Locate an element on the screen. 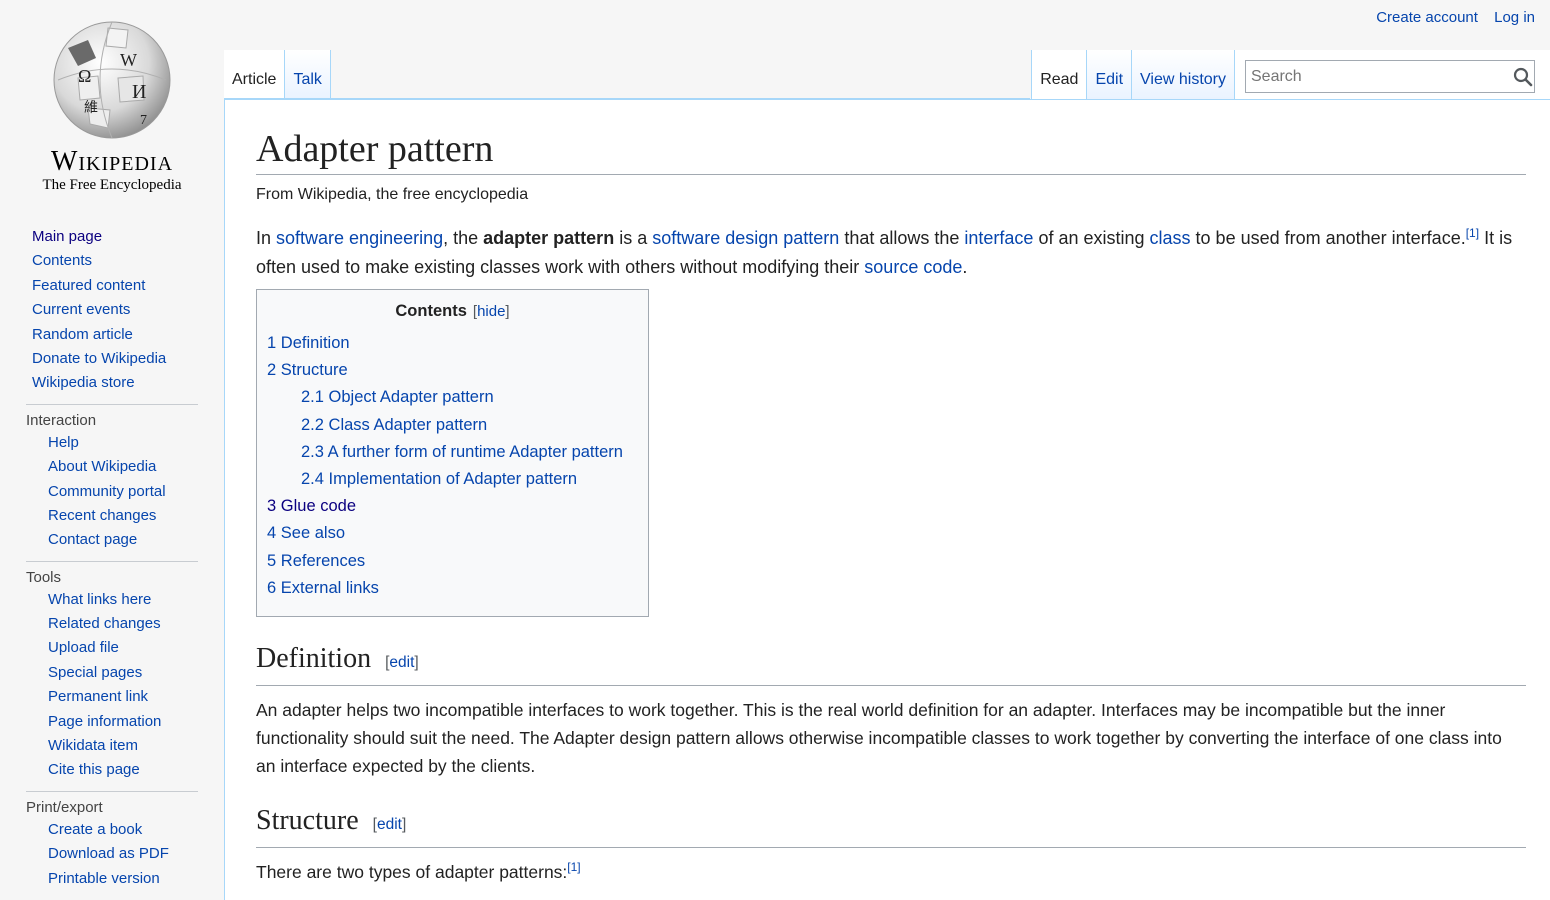  text: of an existing is located at coordinates (1091, 238).